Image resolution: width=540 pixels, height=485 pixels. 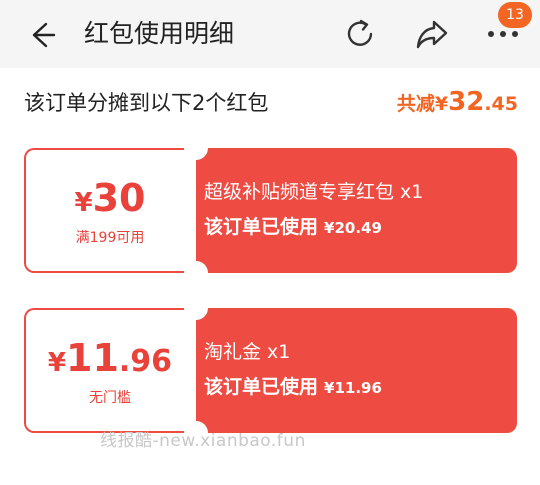 What do you see at coordinates (196, 267) in the screenshot?
I see `coupon-notch` at bounding box center [196, 267].